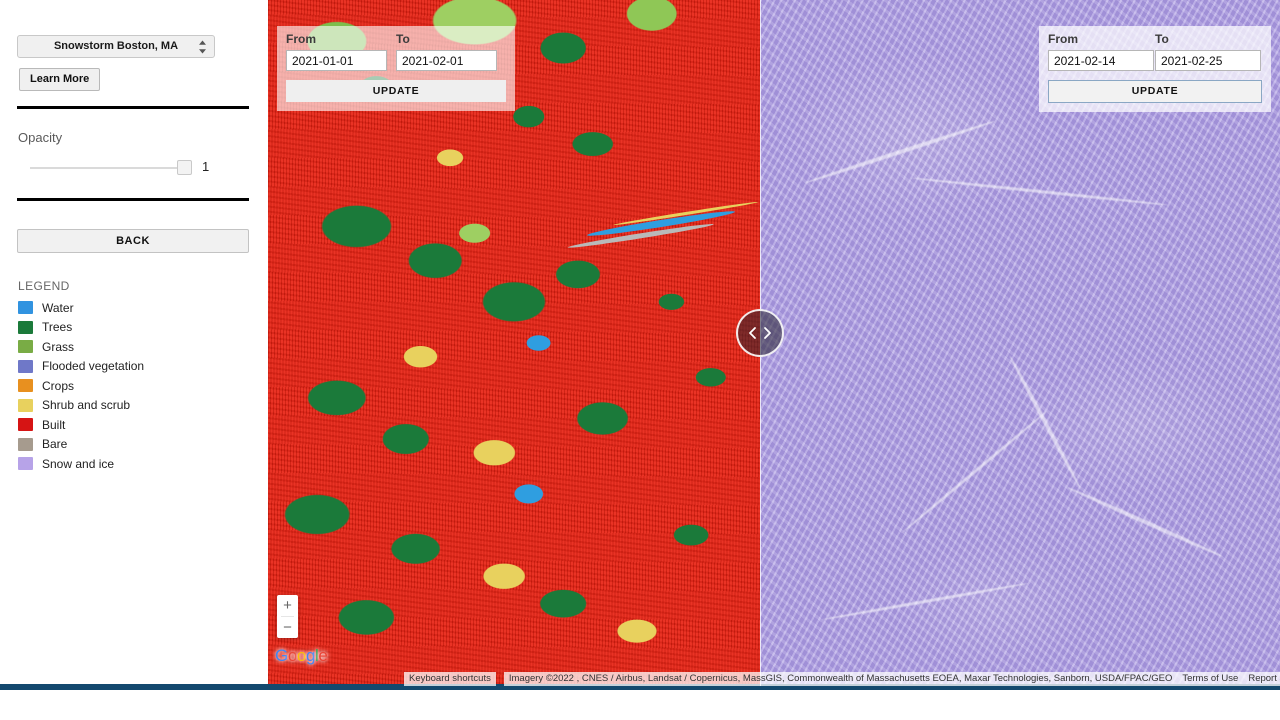 Image resolution: width=1280 pixels, height=720 pixels. I want to click on left-from-col: From, so click(341, 51).